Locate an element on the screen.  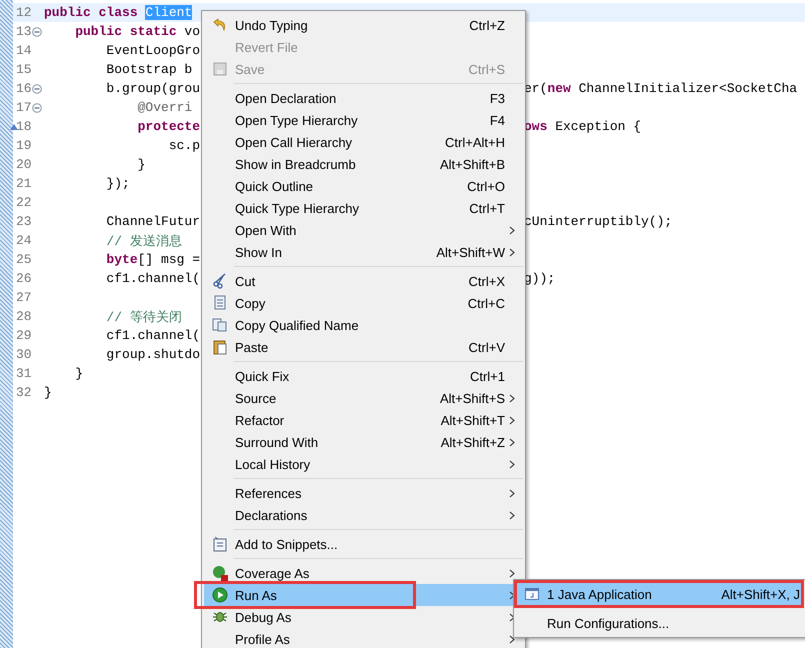
code-line: @Overri is located at coordinates (165, 107).